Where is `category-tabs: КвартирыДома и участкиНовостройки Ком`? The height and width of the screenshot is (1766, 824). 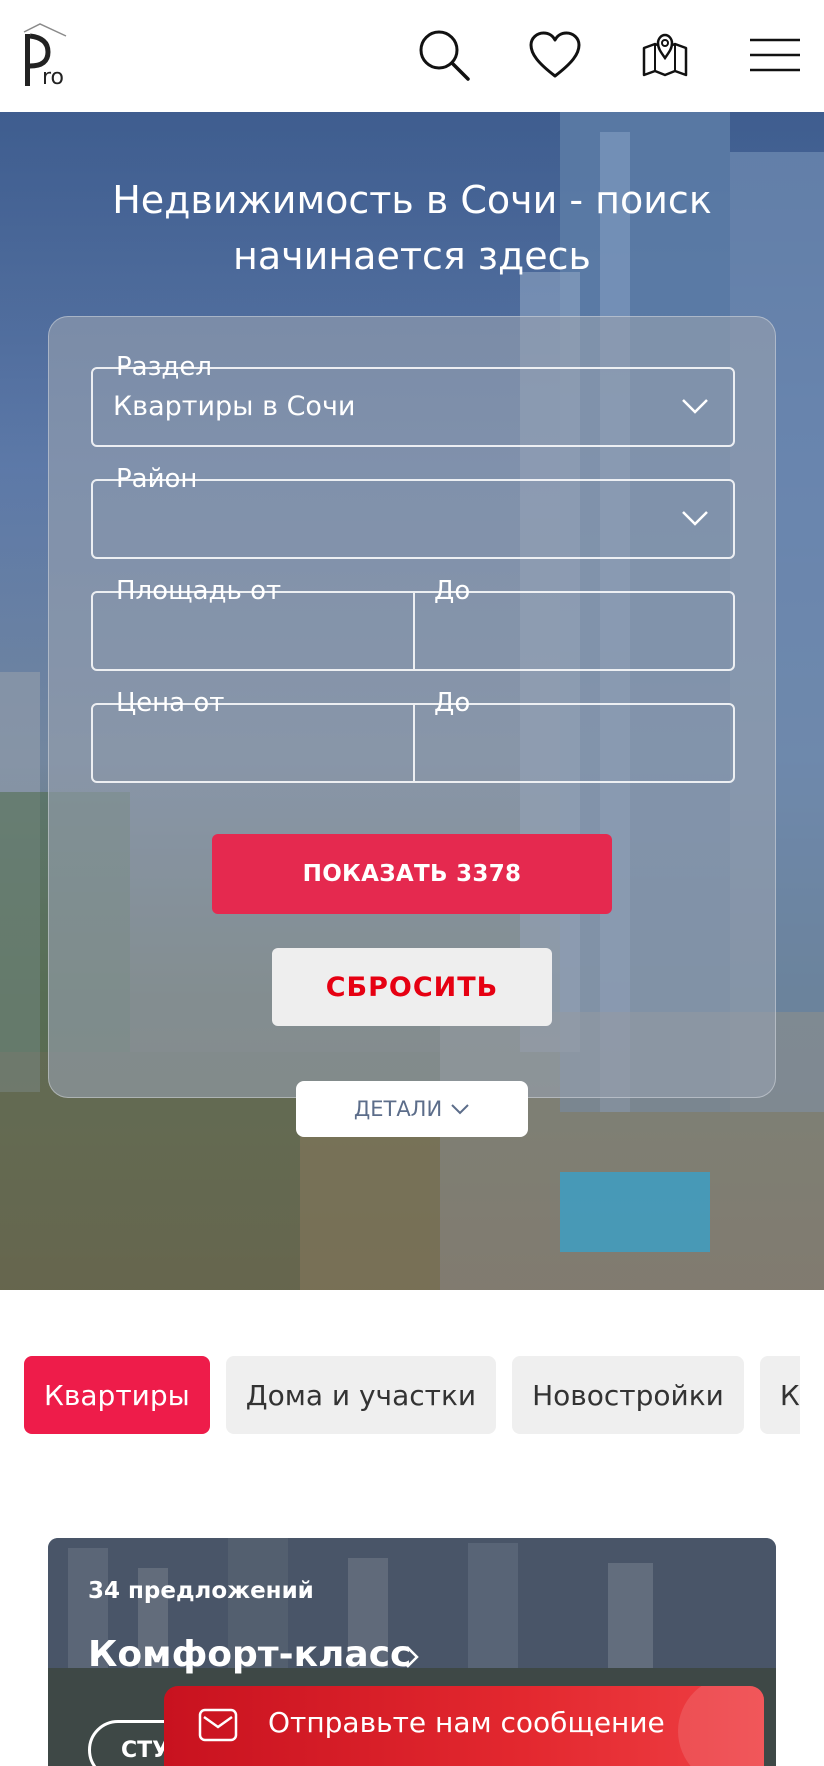
category-tabs: КвартирыДома и участкиНовостройки Ком is located at coordinates (412, 1395).